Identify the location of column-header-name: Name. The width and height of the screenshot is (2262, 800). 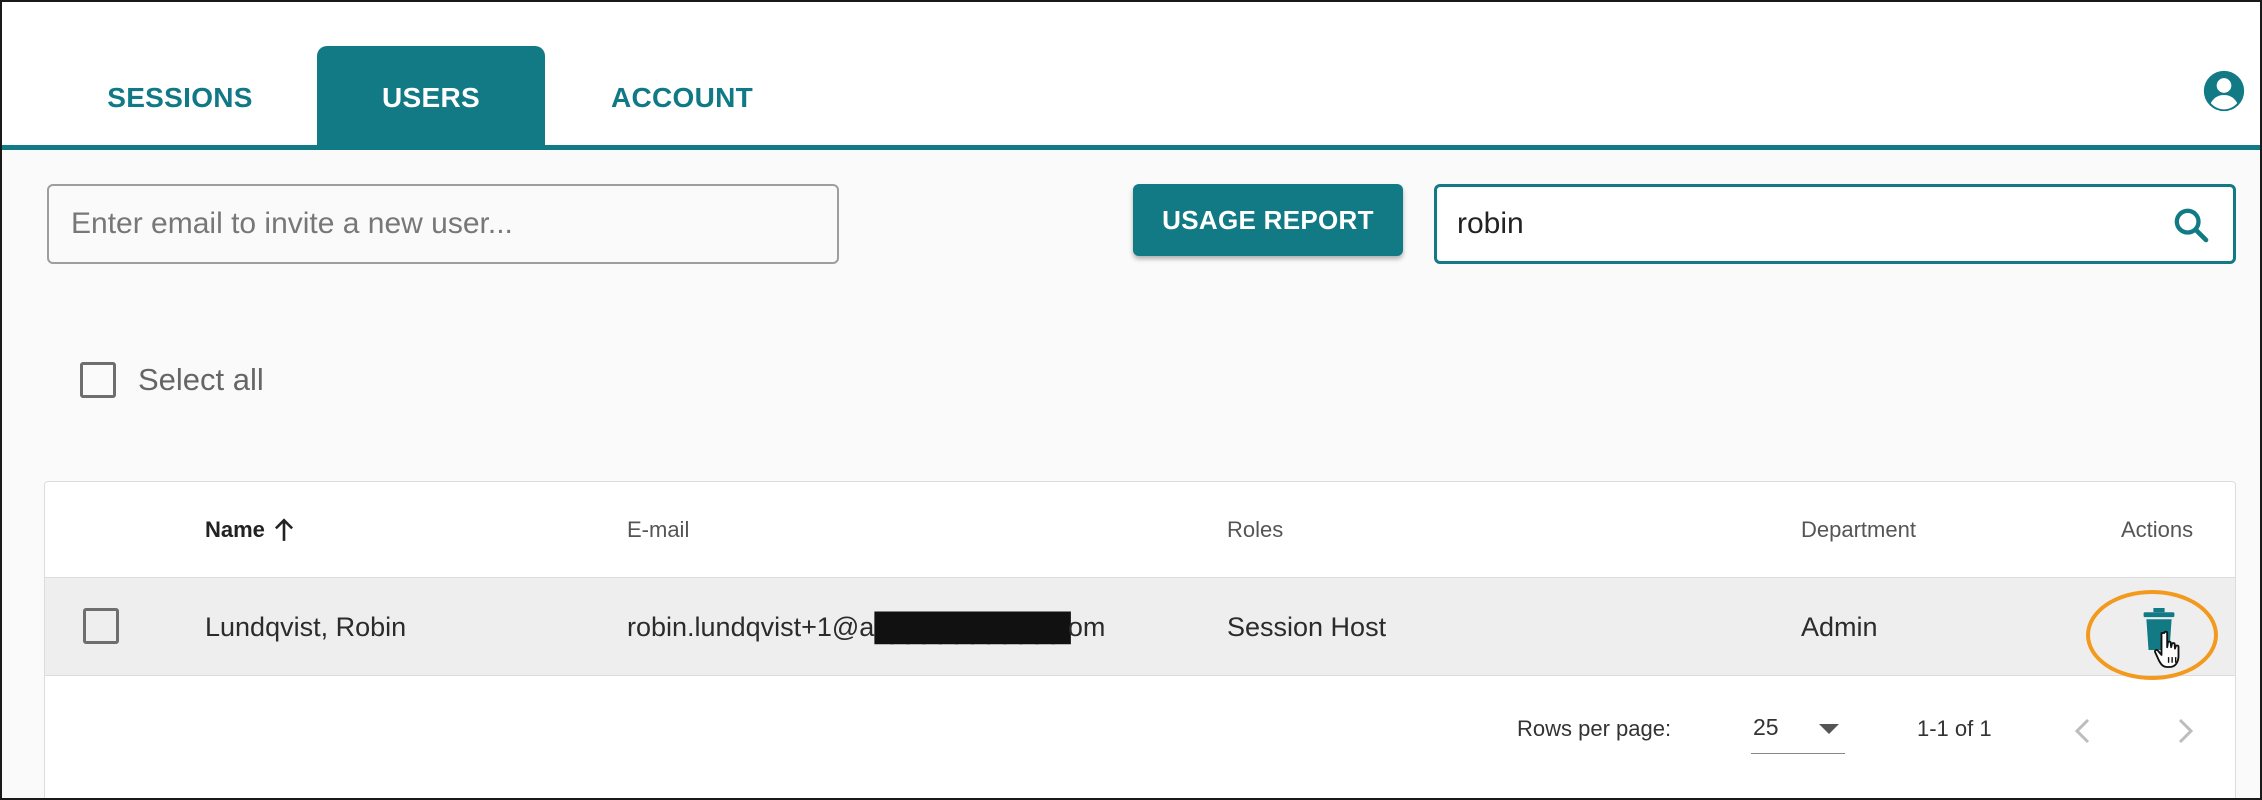
(251, 530).